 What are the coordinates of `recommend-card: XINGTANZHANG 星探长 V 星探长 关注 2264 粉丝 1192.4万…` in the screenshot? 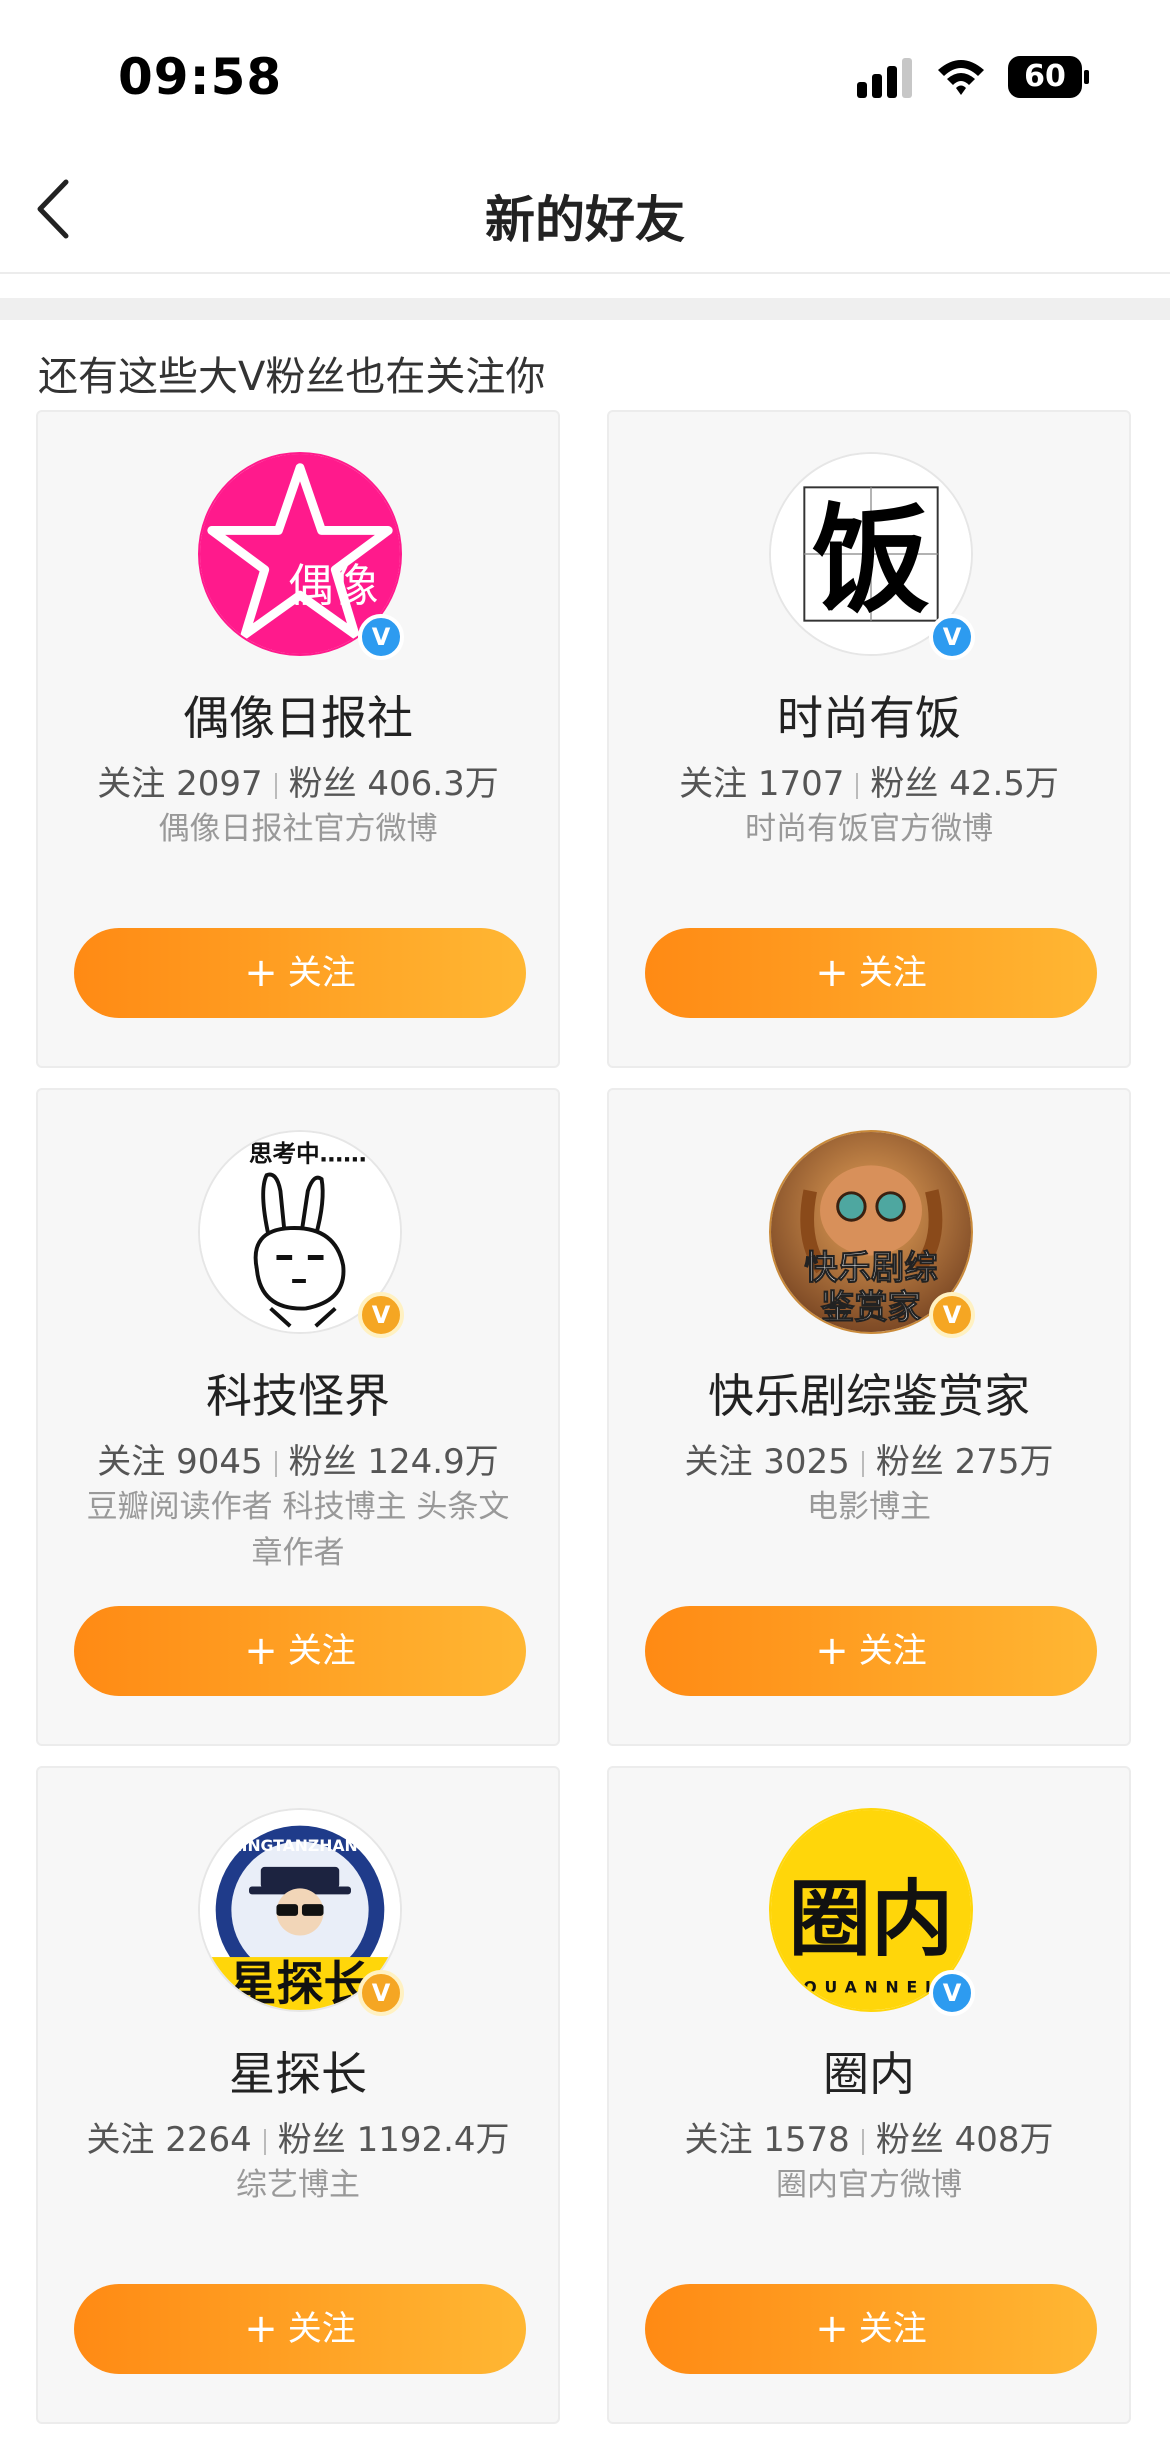 It's located at (298, 2095).